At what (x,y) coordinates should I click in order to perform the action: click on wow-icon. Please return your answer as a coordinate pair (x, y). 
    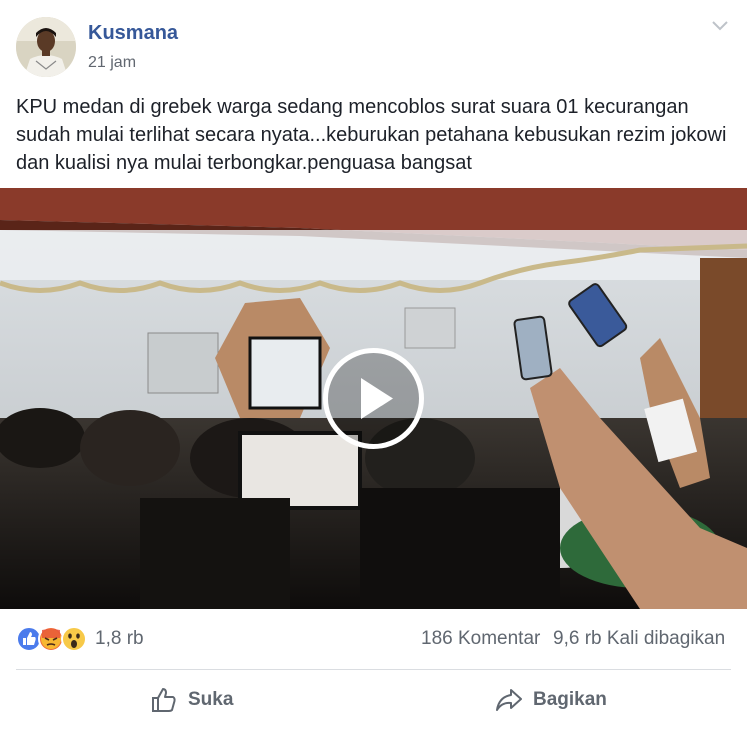
    Looking at the image, I should click on (74, 639).